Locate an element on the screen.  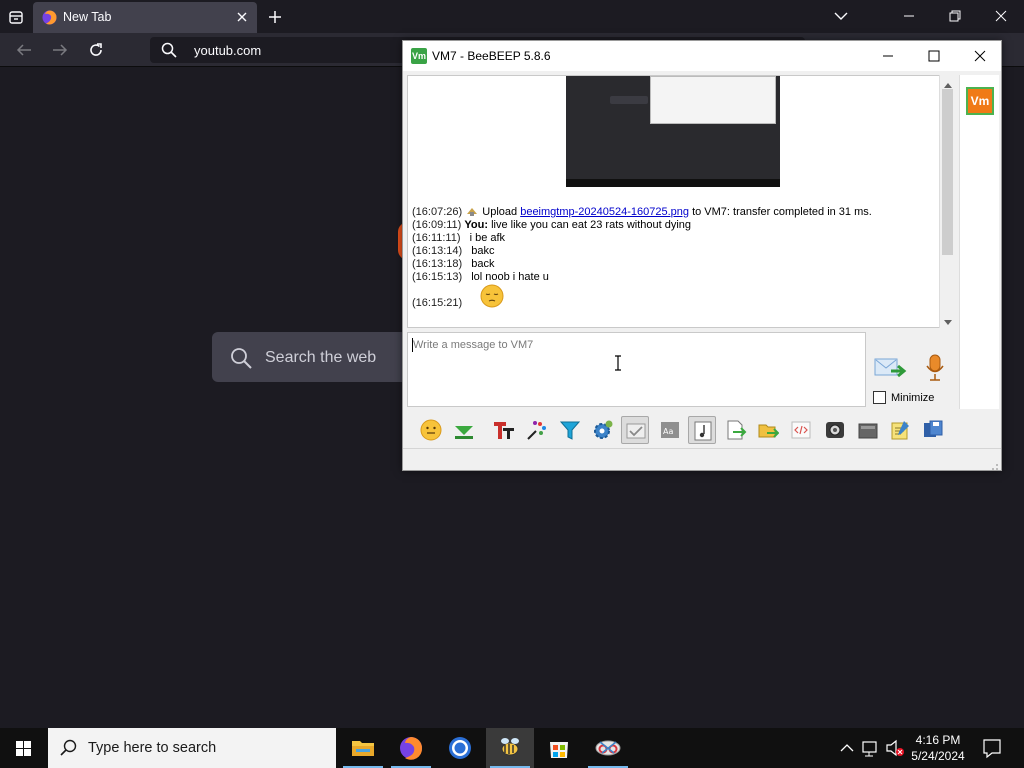
emoji-icon is located at coordinates (431, 430).